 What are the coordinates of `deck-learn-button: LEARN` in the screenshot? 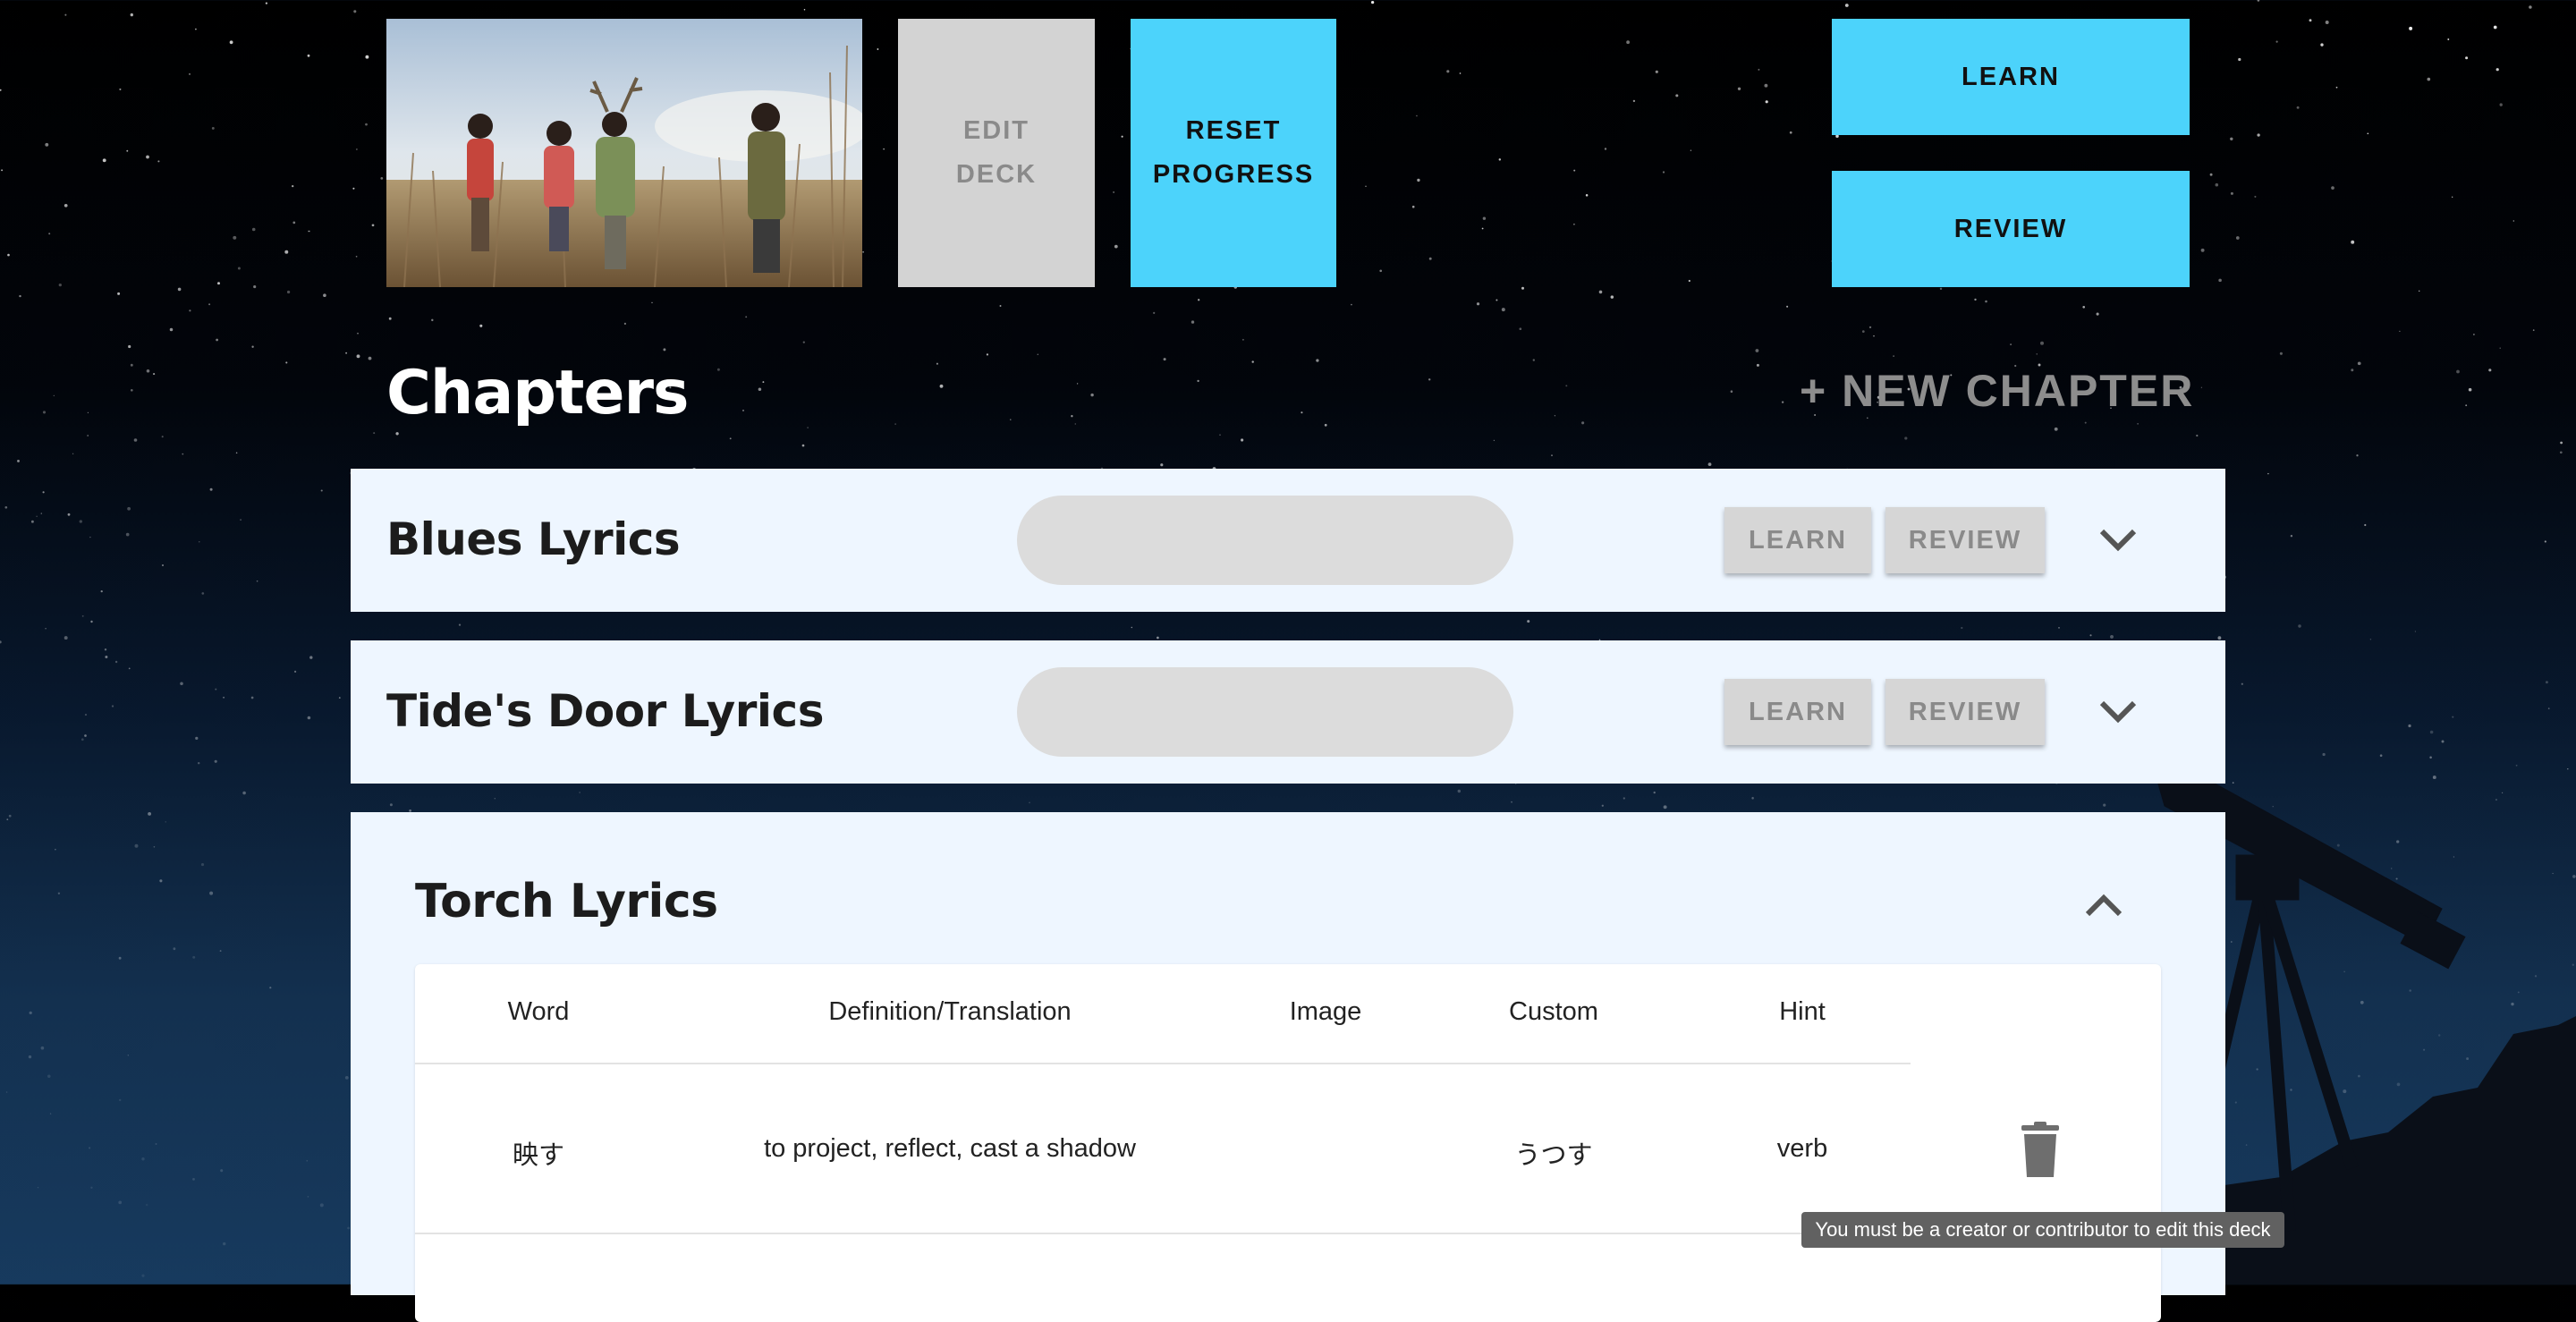 It's located at (2011, 77).